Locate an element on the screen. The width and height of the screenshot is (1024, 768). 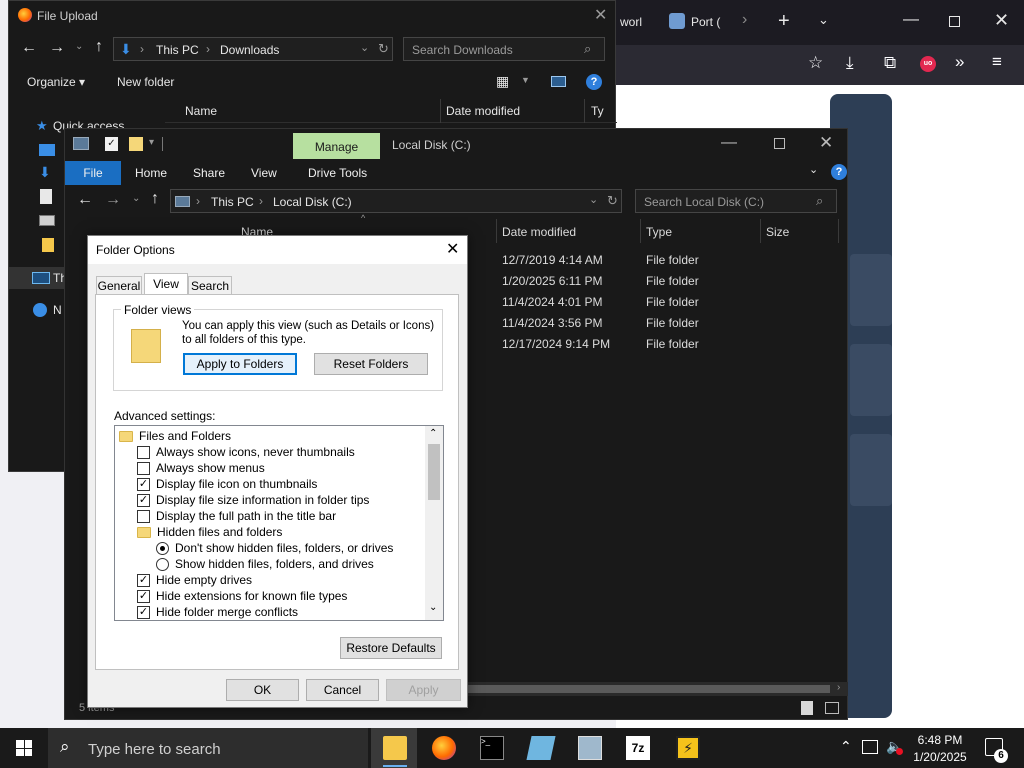
back-arrow-icon: ← is located at coordinates (29, 48).